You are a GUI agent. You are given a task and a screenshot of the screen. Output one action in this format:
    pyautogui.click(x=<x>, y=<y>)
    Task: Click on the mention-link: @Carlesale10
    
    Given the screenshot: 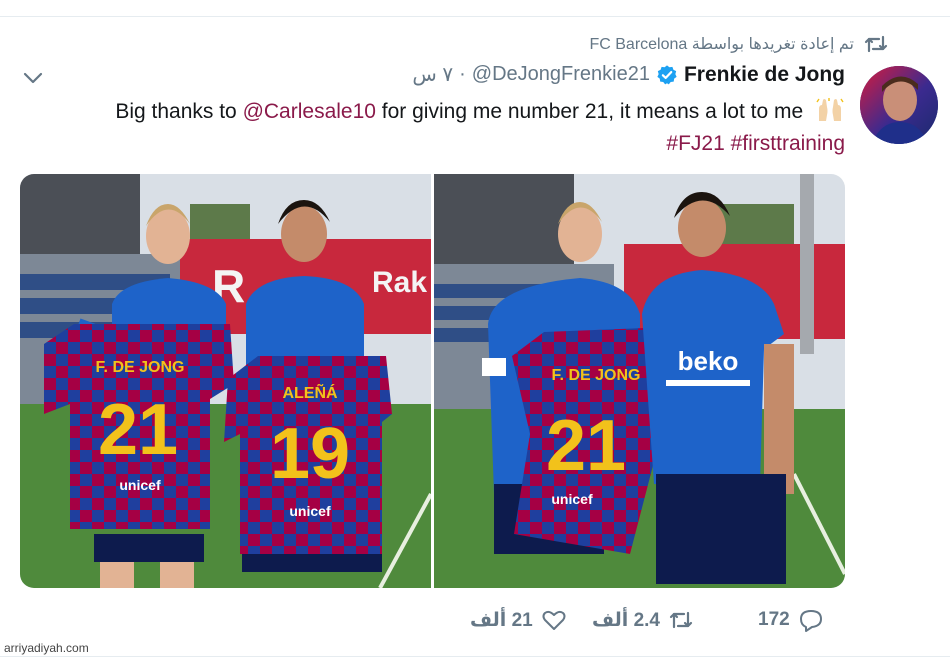 What is the action you would take?
    pyautogui.click(x=309, y=111)
    